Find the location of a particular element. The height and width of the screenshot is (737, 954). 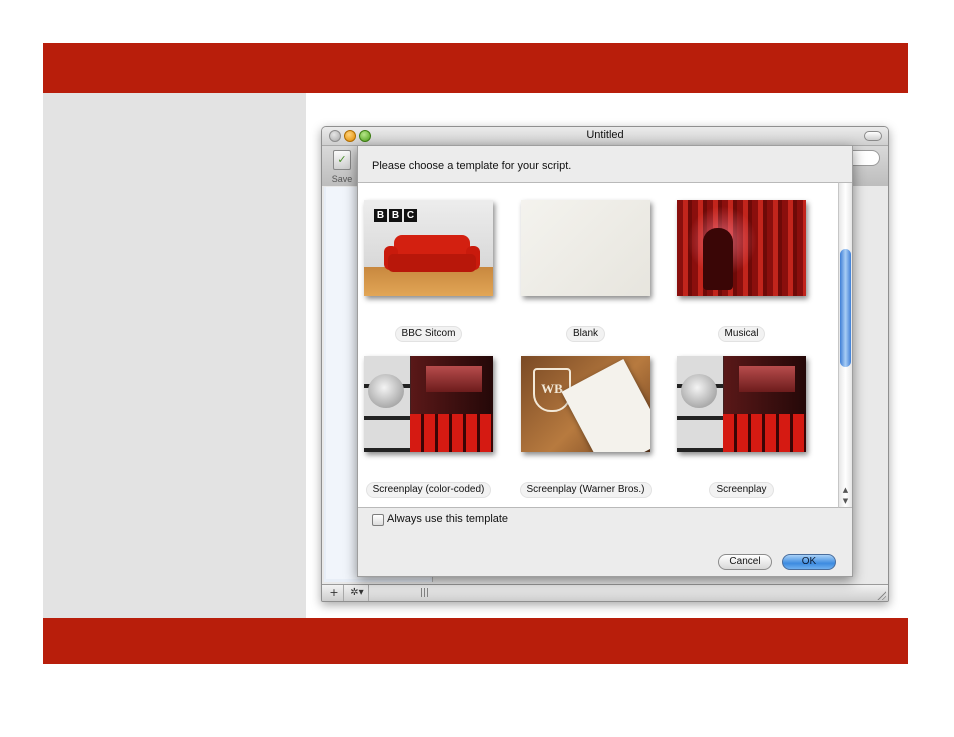

template-screenplay-warner-bros: WB Screenplay (Warner Bros.) is located at coordinates (593, 419).